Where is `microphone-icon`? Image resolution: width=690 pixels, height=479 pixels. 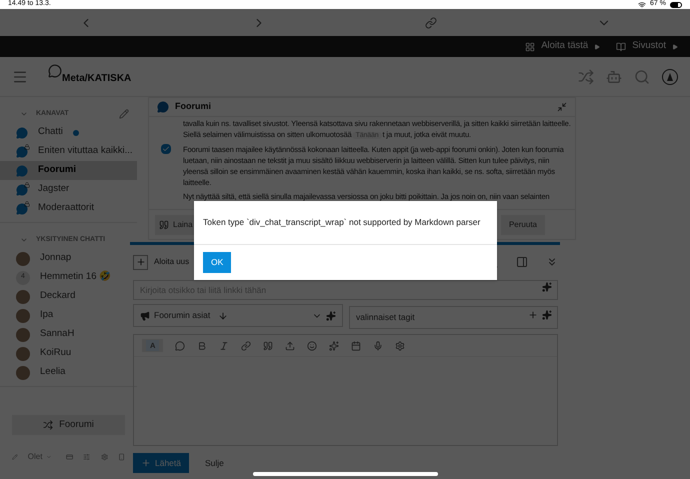
microphone-icon is located at coordinates (378, 345).